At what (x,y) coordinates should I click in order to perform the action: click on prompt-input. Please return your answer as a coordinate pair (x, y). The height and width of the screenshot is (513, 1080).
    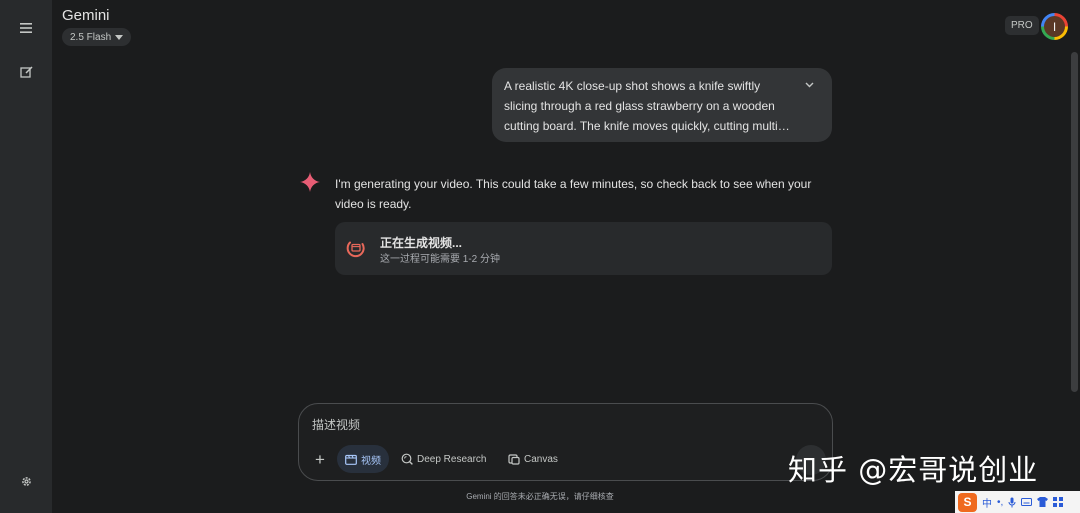
    Looking at the image, I should click on (552, 425).